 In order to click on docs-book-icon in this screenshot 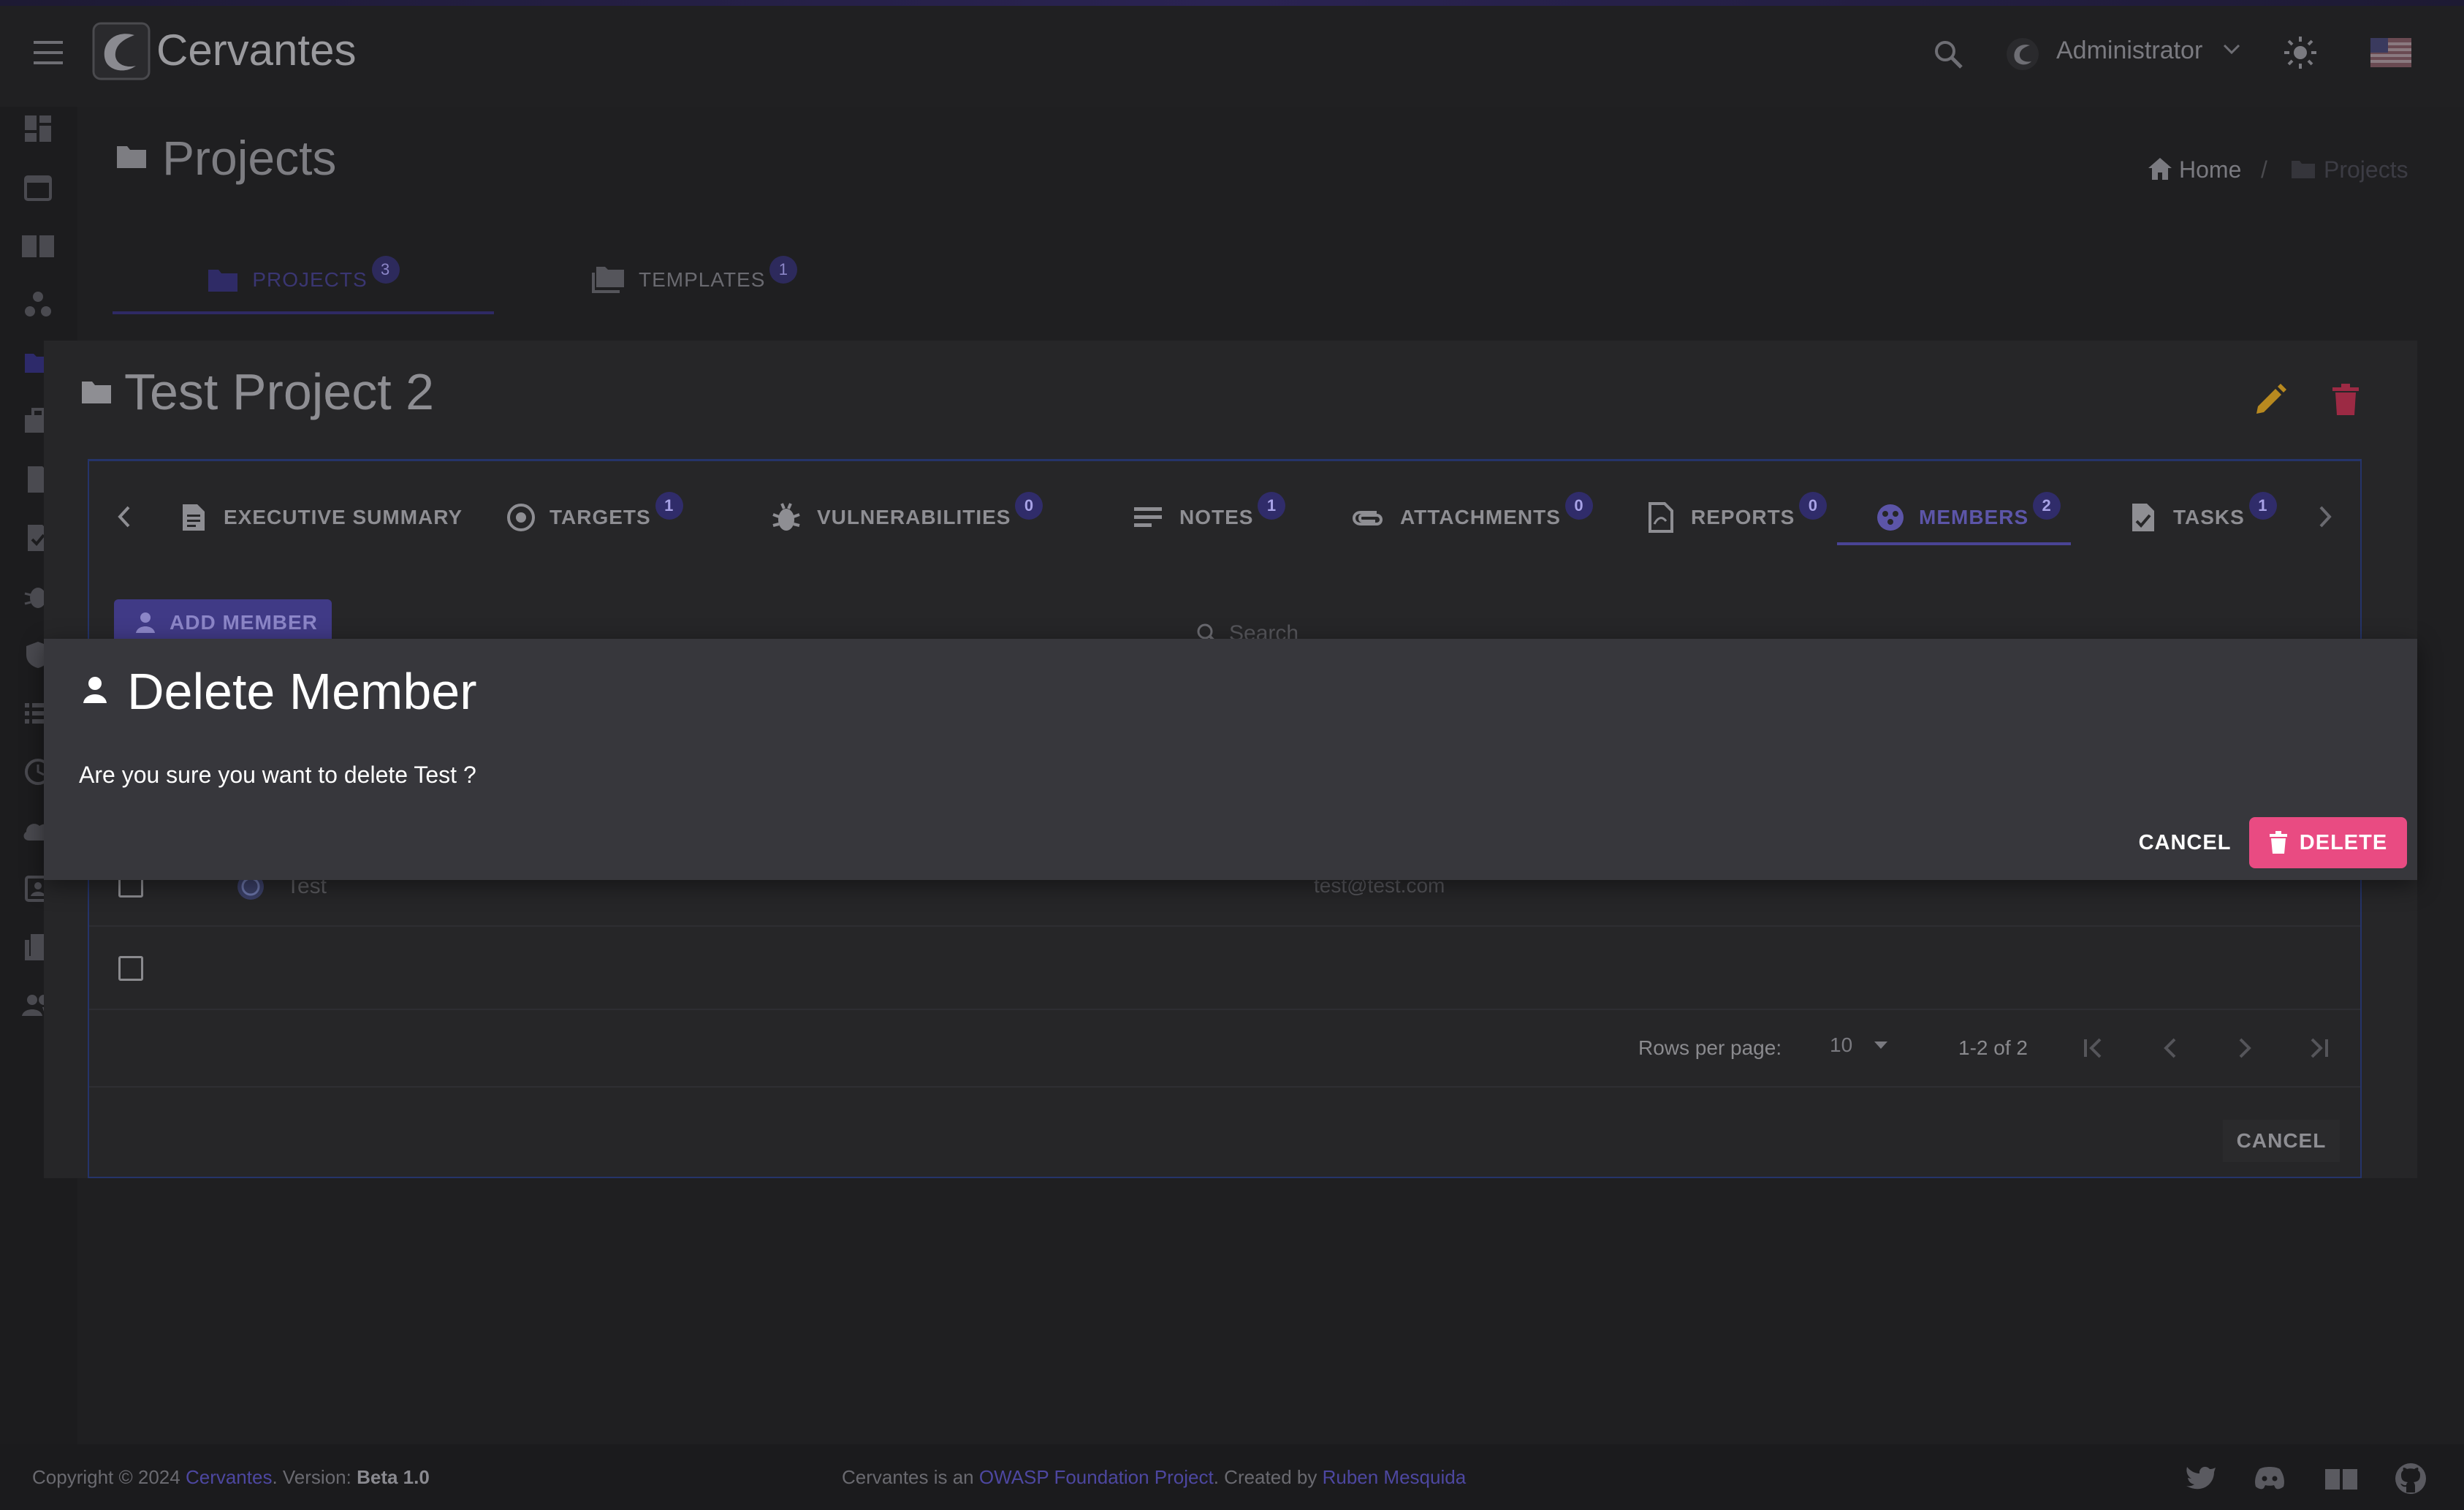, I will do `click(2341, 1479)`.